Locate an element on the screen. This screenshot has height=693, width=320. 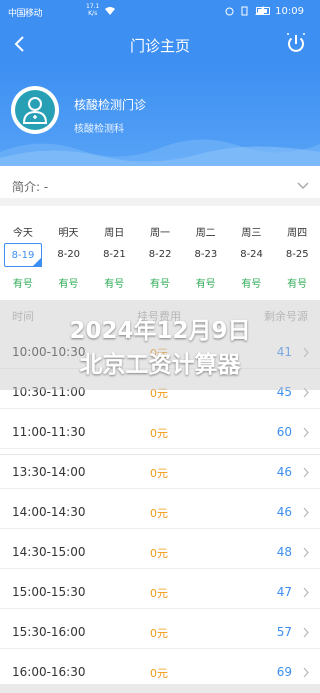
doctor-icon is located at coordinates (35, 110).